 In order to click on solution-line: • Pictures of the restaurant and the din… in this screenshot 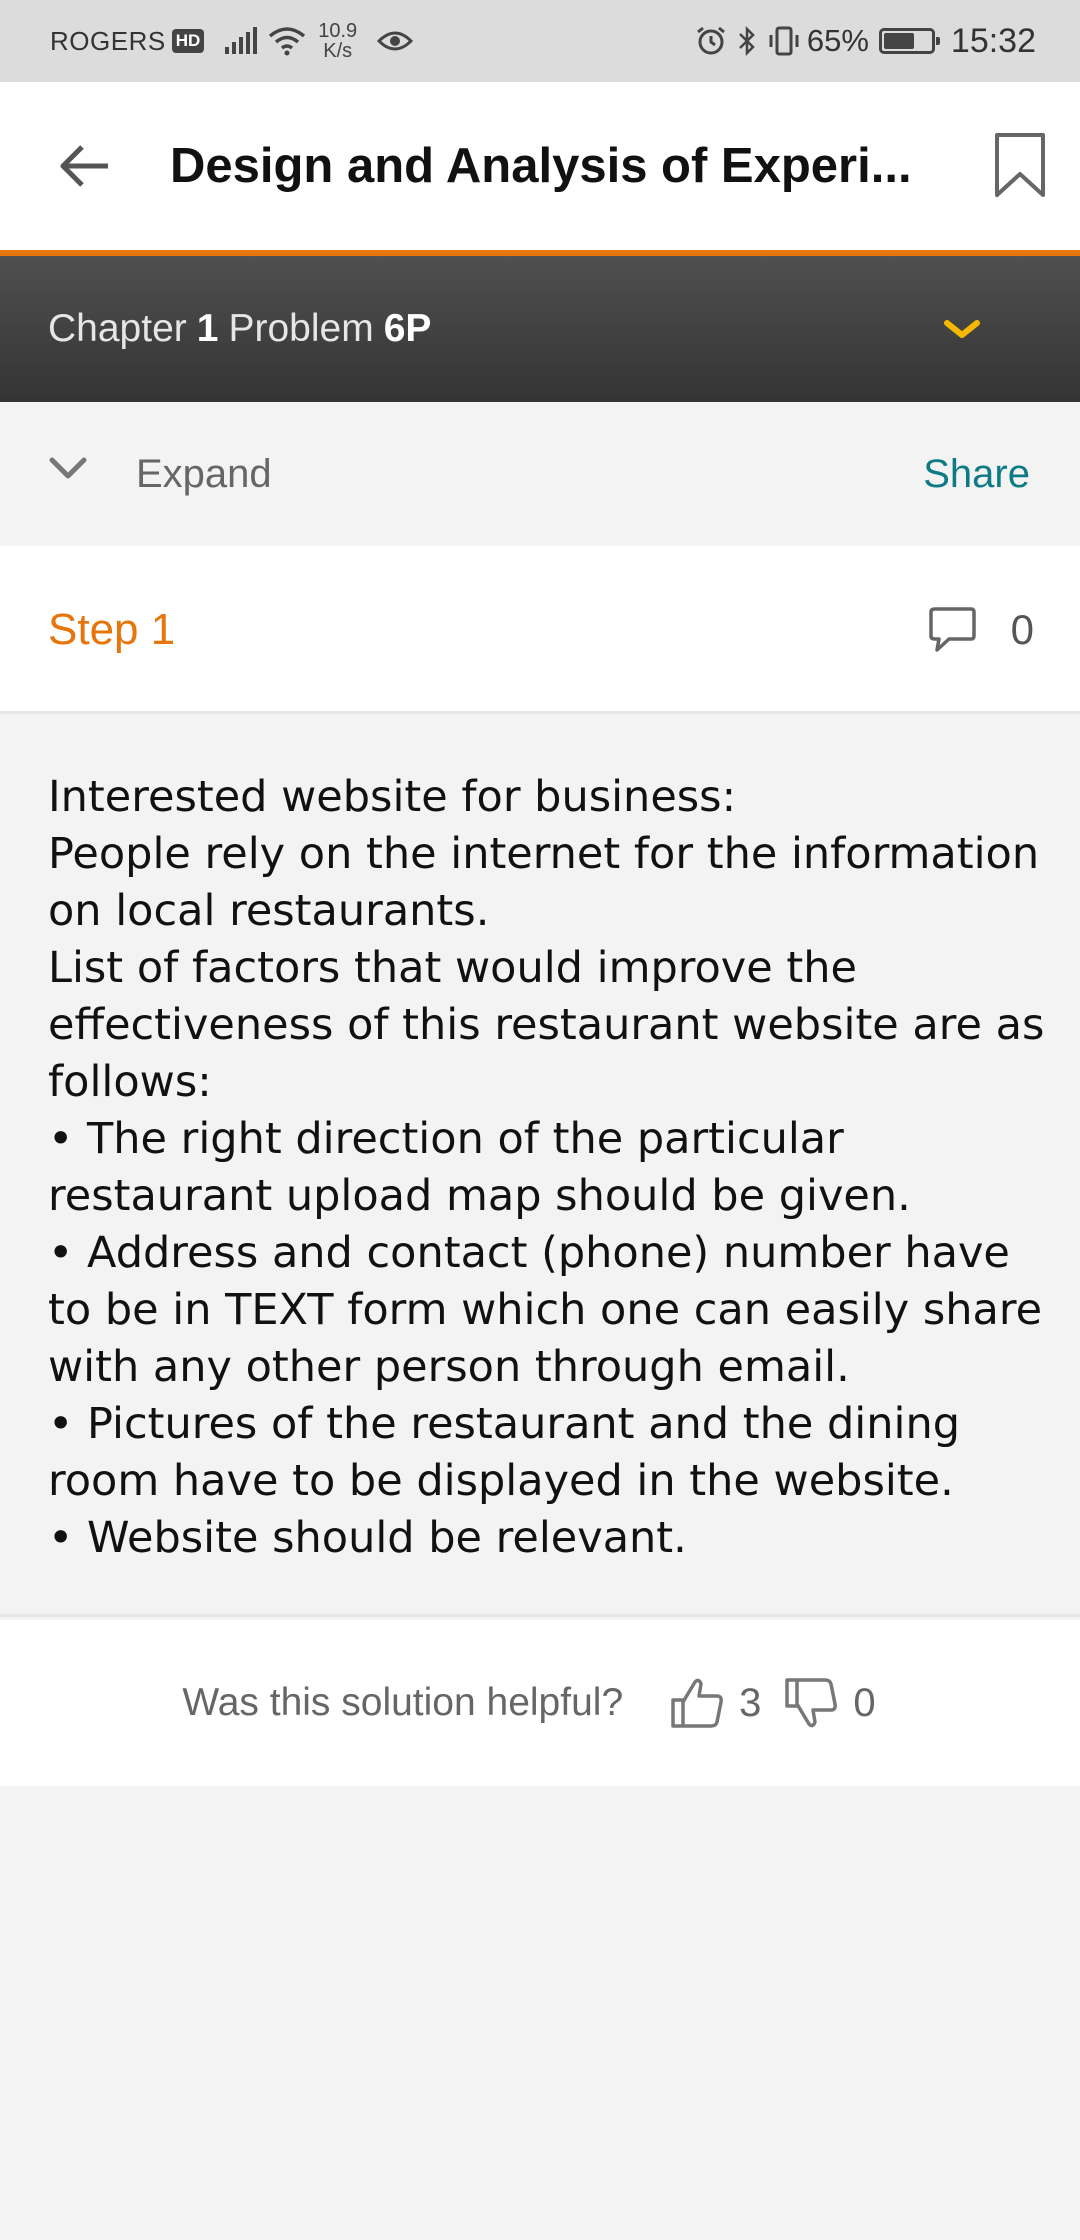, I will do `click(504, 1452)`.